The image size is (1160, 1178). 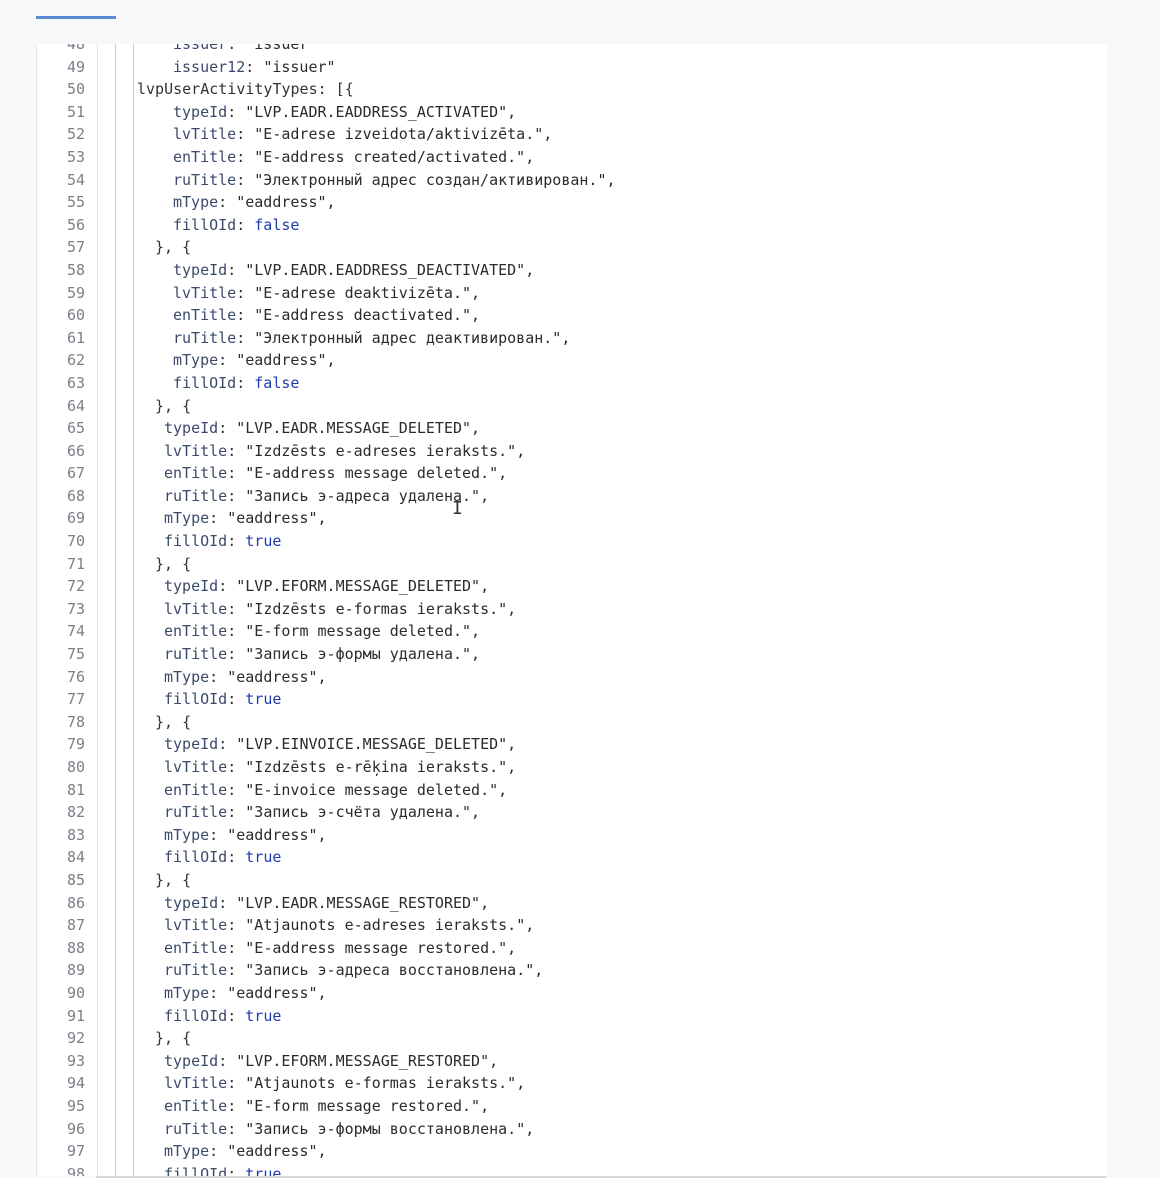 What do you see at coordinates (245, 50) in the screenshot?
I see `code-text: issuer: "issuer"` at bounding box center [245, 50].